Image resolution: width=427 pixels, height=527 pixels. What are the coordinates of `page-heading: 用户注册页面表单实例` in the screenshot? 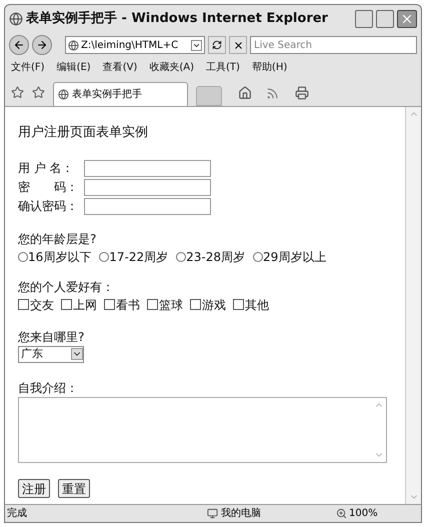 It's located at (83, 133).